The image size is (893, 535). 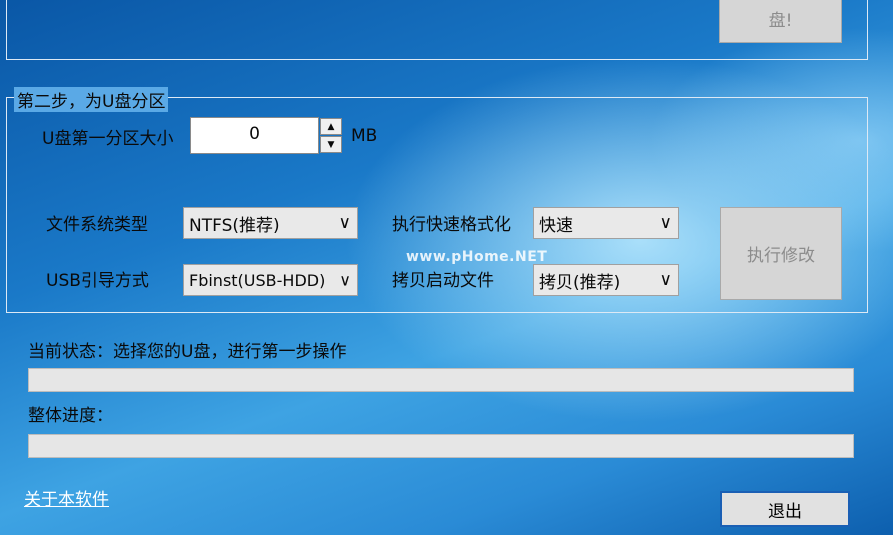 I want to click on watermark-text: www.pHome.NET, so click(x=477, y=257).